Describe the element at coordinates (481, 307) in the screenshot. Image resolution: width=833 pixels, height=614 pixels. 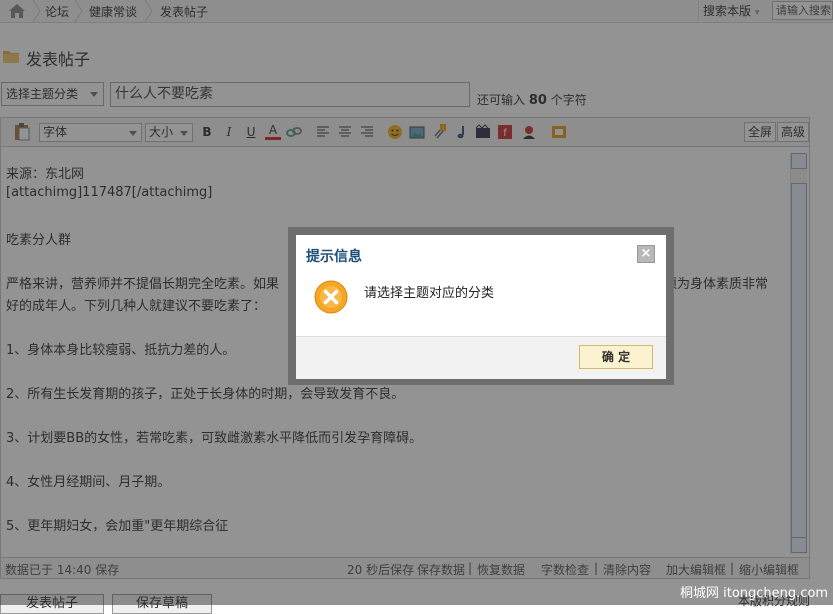
I see `alert-dialog: 提示信息 × 请选择主题对应的分类 确 定` at that location.